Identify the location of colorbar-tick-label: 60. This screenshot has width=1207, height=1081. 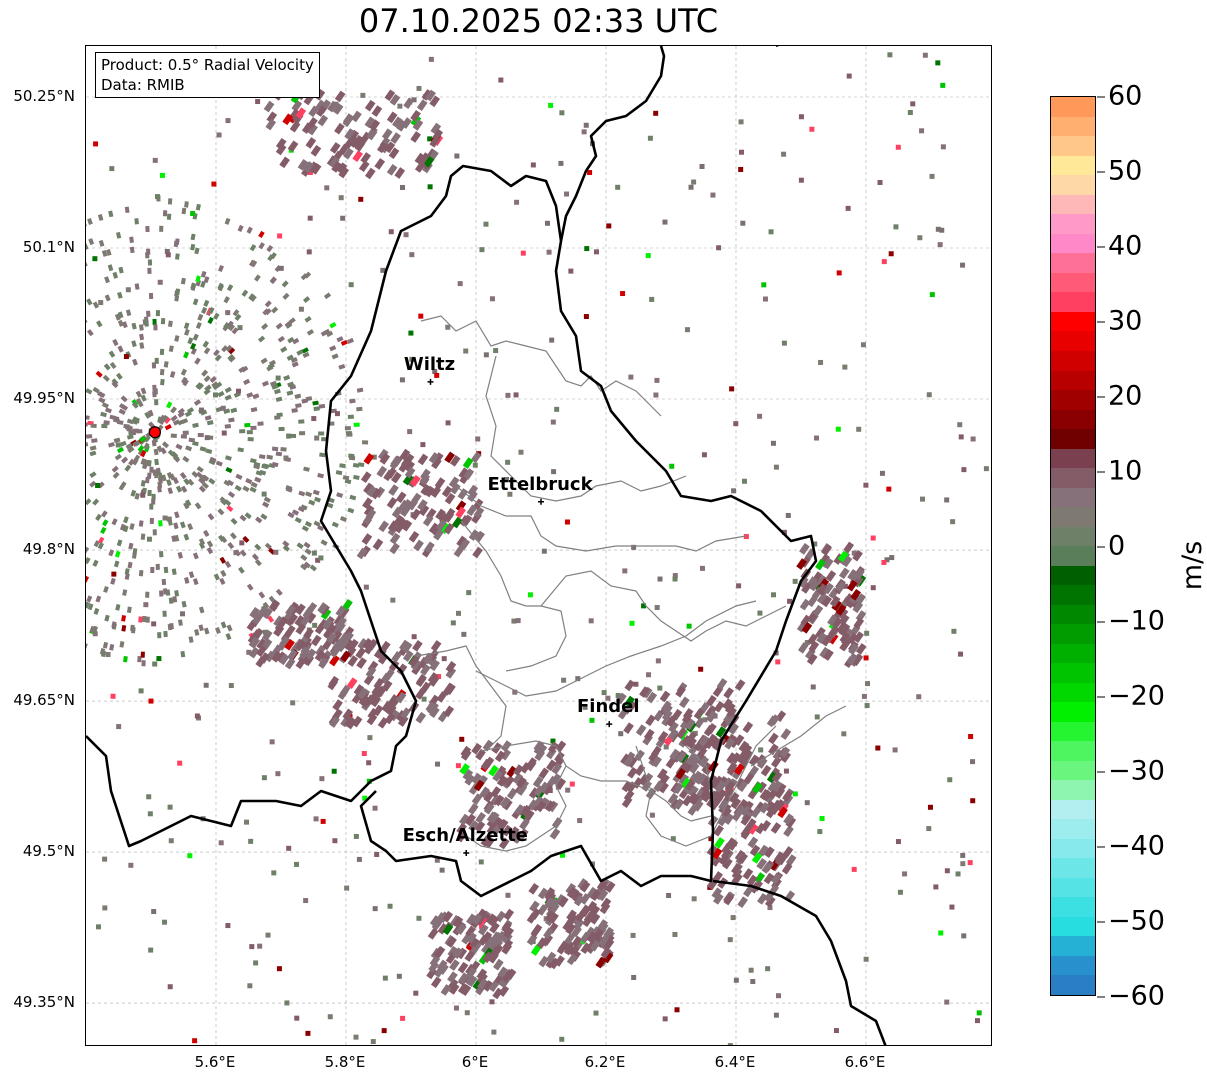
(1125, 96).